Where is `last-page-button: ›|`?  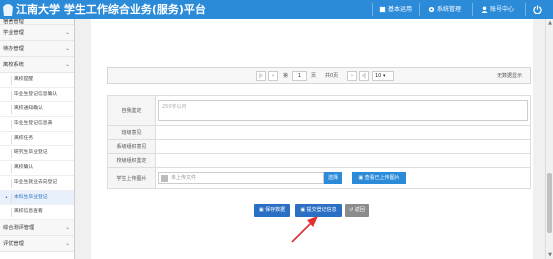
last-page-button: ›| is located at coordinates (364, 76).